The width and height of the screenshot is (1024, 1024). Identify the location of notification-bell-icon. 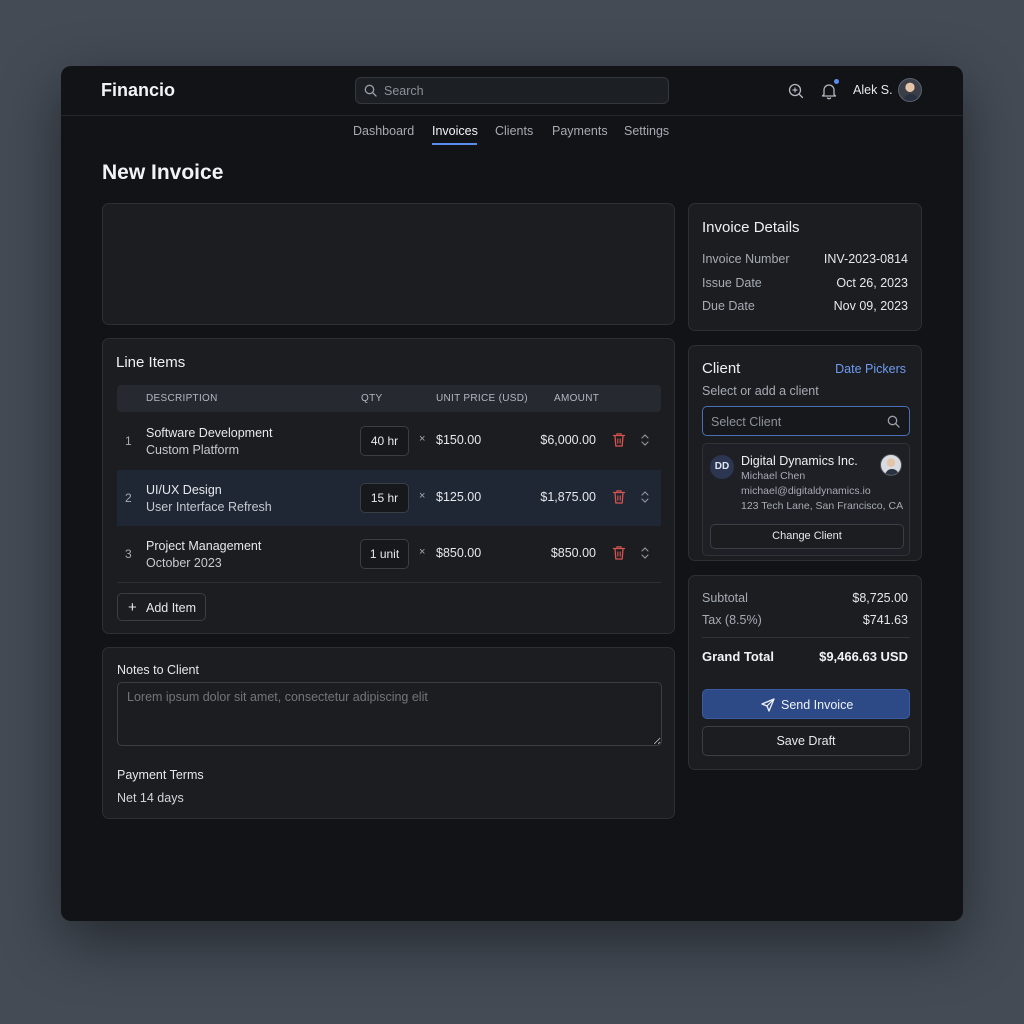
(829, 91).